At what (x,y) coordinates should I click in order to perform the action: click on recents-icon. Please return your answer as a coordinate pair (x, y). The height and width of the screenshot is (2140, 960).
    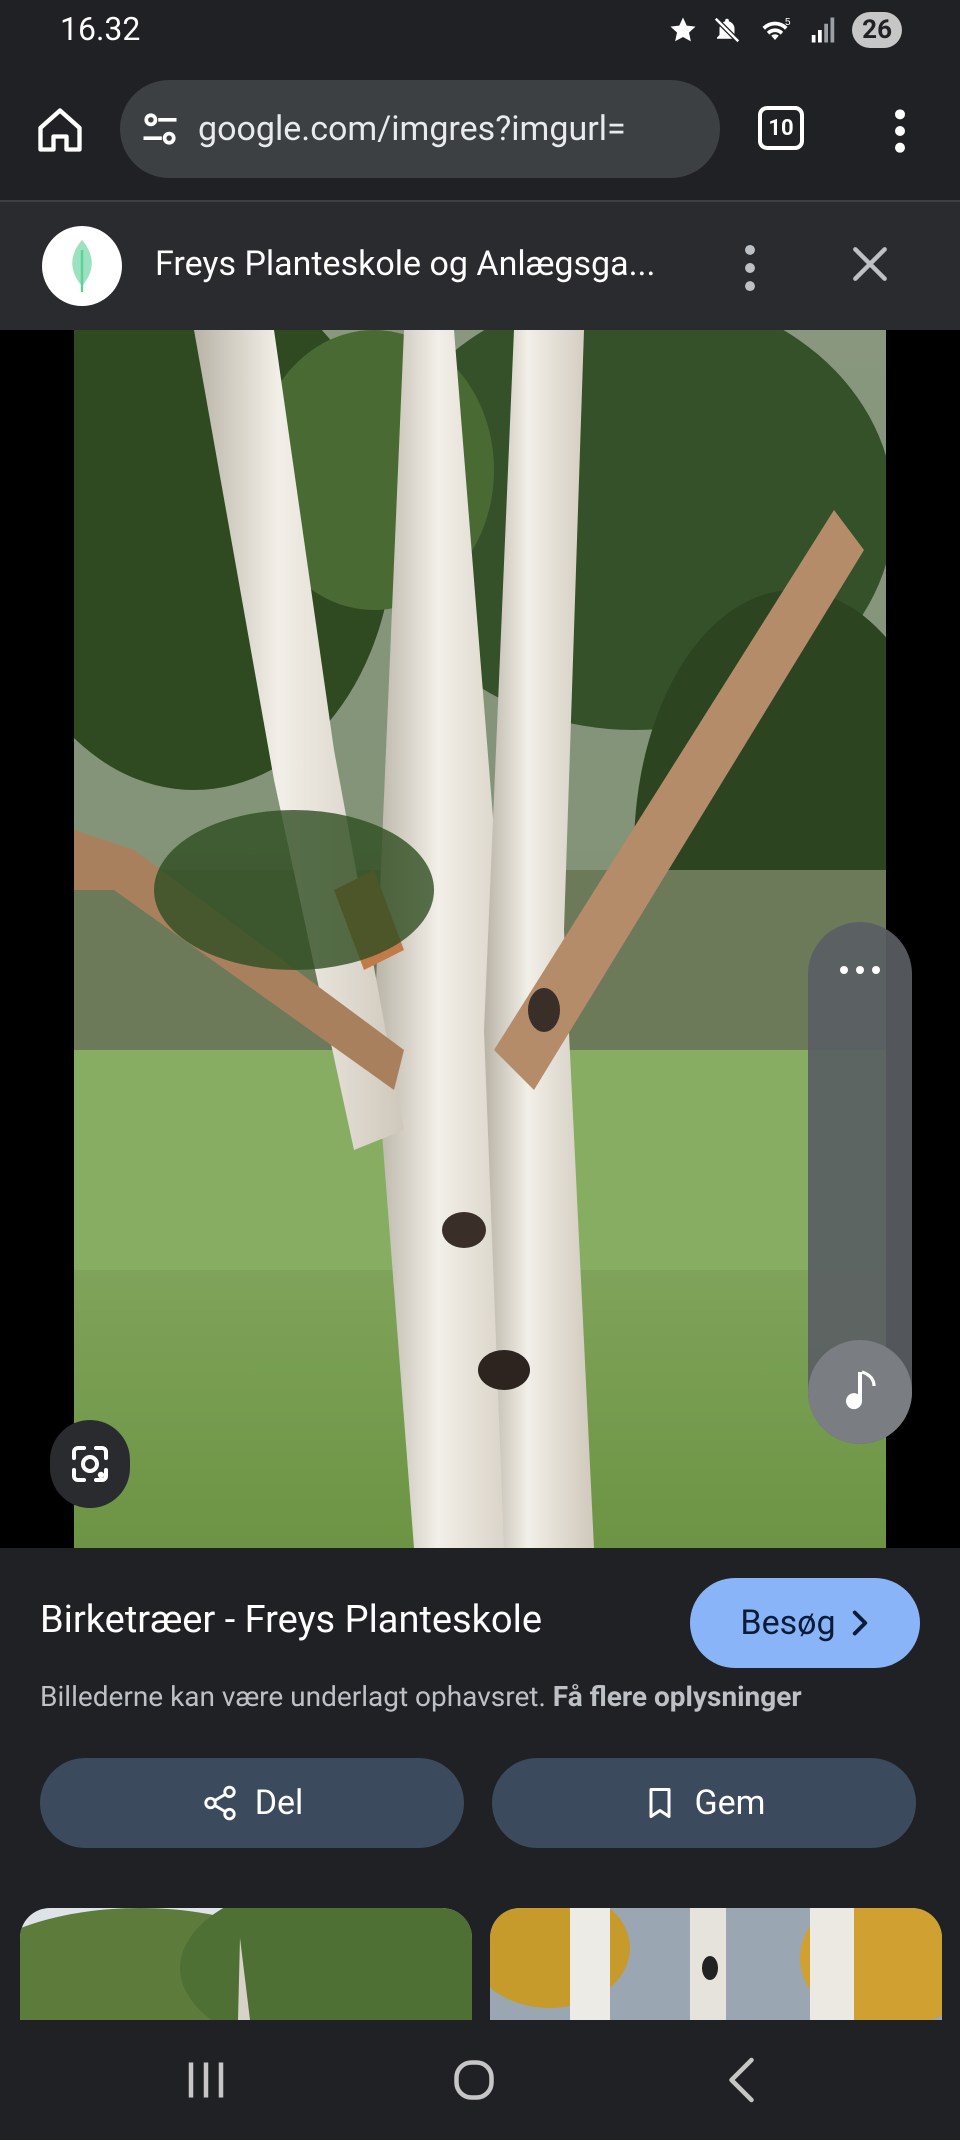
    Looking at the image, I should click on (206, 2080).